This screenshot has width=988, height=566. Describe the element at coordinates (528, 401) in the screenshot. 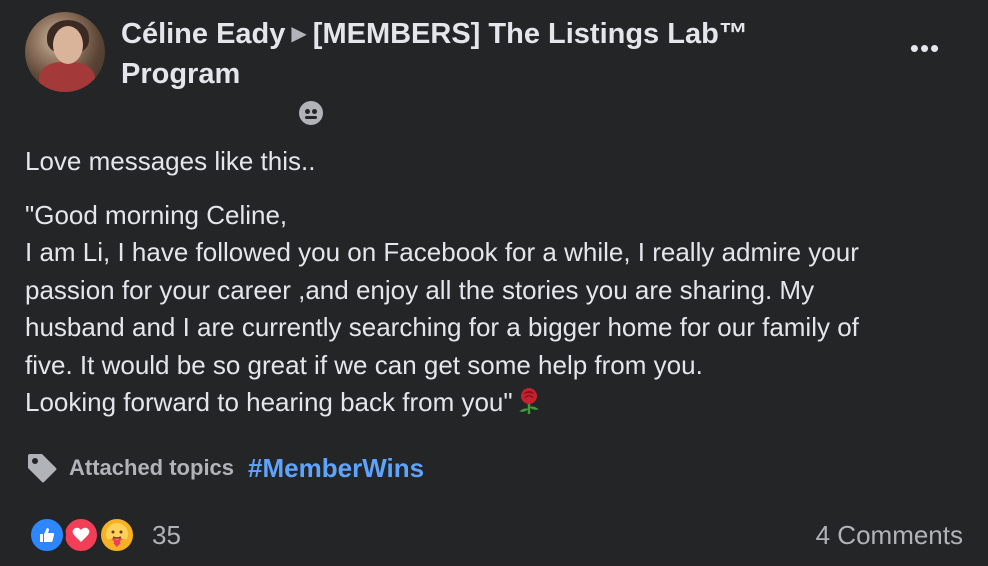

I see `rose-icon` at that location.